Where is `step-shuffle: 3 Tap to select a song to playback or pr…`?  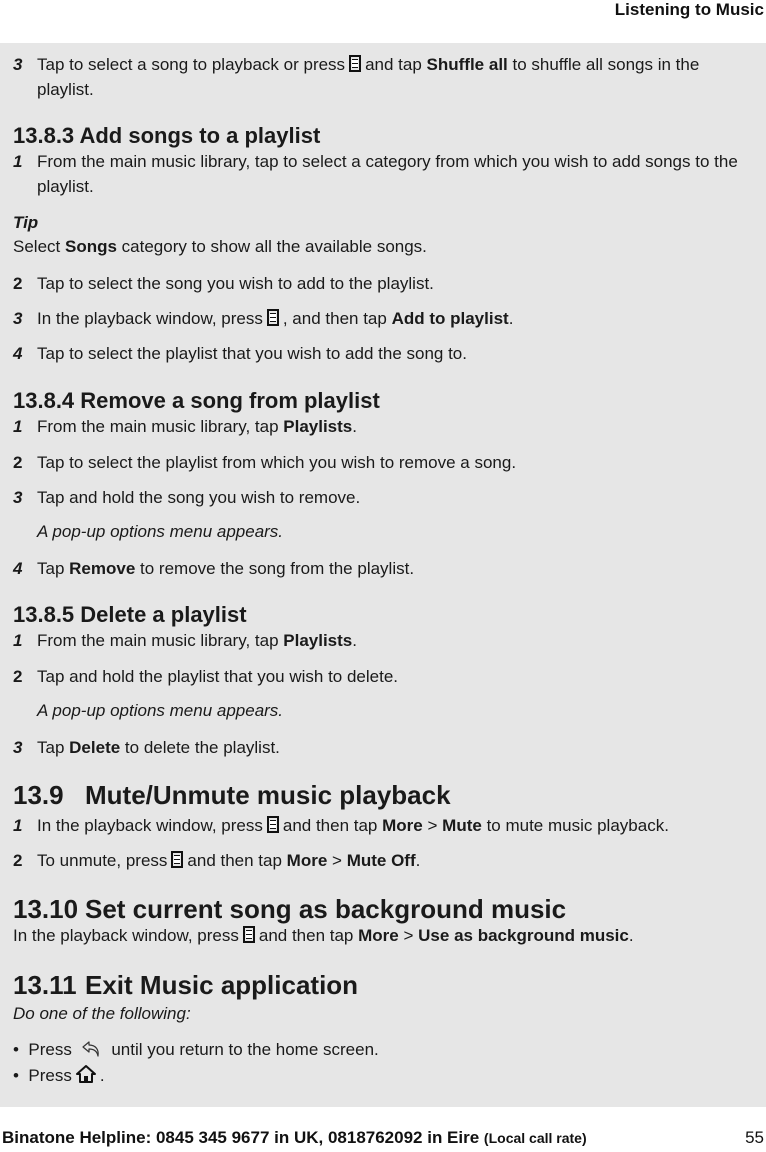 step-shuffle: 3 Tap to select a song to playback or pr… is located at coordinates (385, 77).